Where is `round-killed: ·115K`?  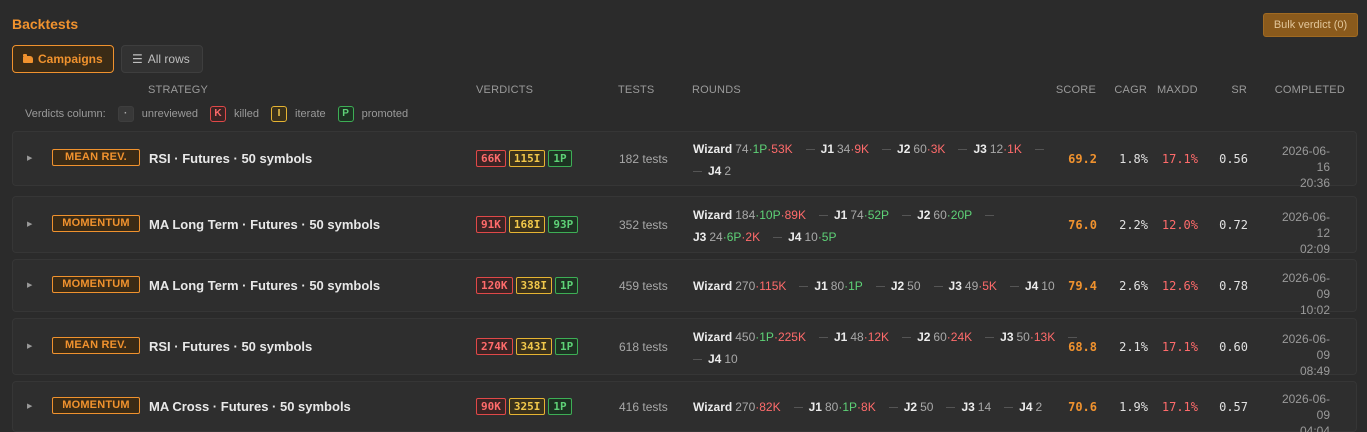 round-killed: ·115K is located at coordinates (771, 285).